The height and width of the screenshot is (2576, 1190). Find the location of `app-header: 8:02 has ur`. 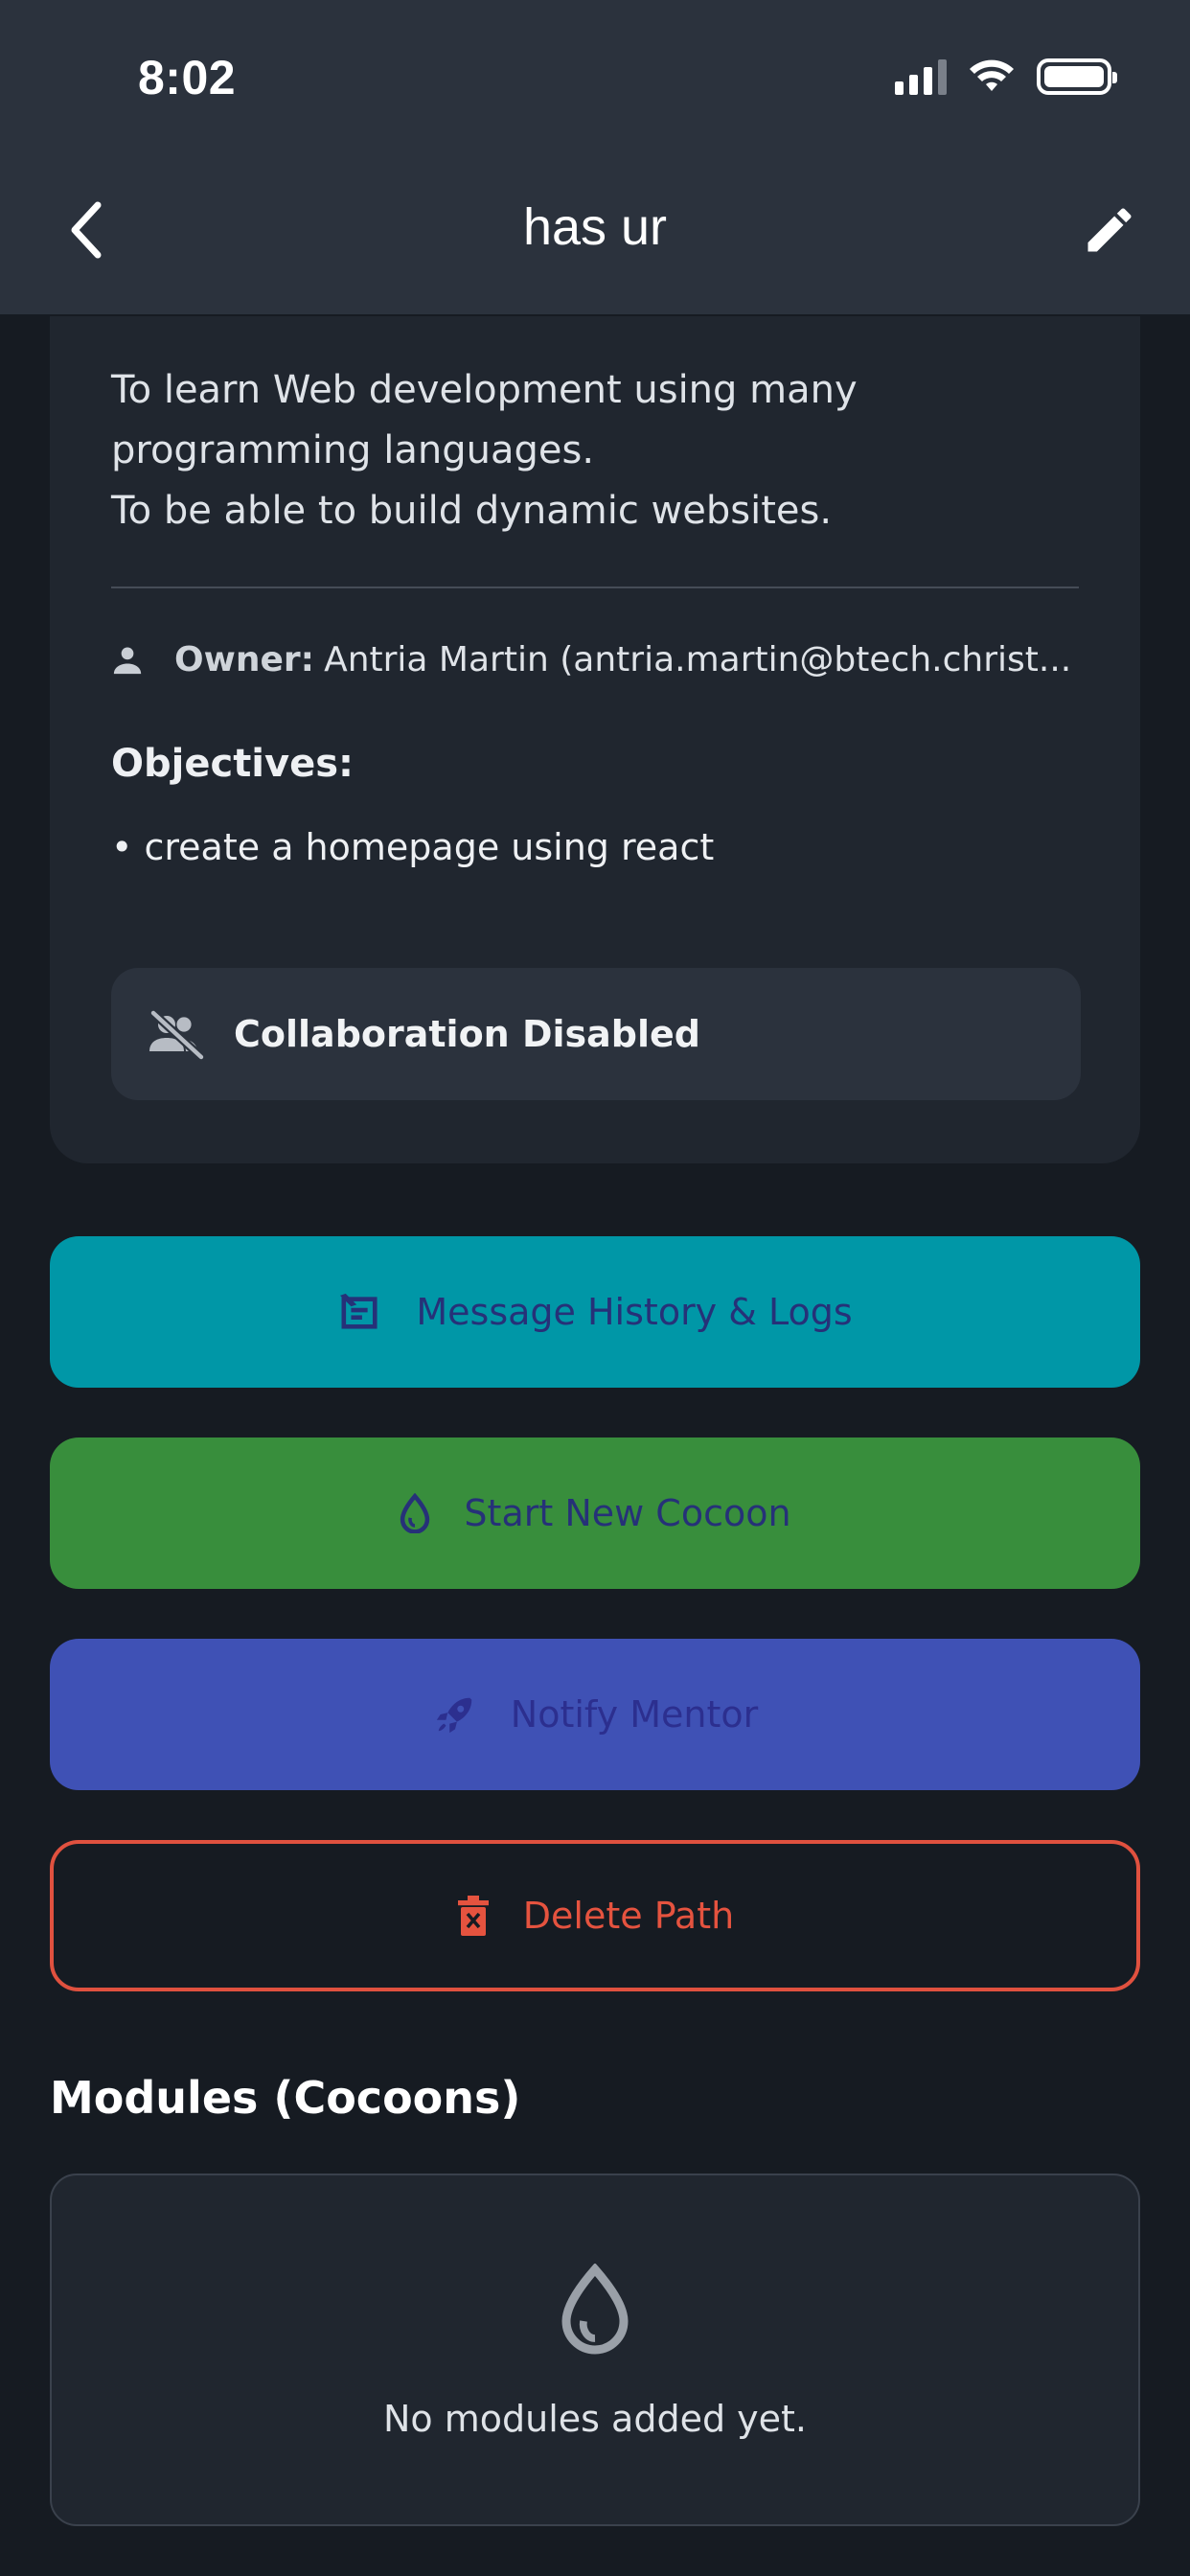

app-header: 8:02 has ur is located at coordinates (595, 157).